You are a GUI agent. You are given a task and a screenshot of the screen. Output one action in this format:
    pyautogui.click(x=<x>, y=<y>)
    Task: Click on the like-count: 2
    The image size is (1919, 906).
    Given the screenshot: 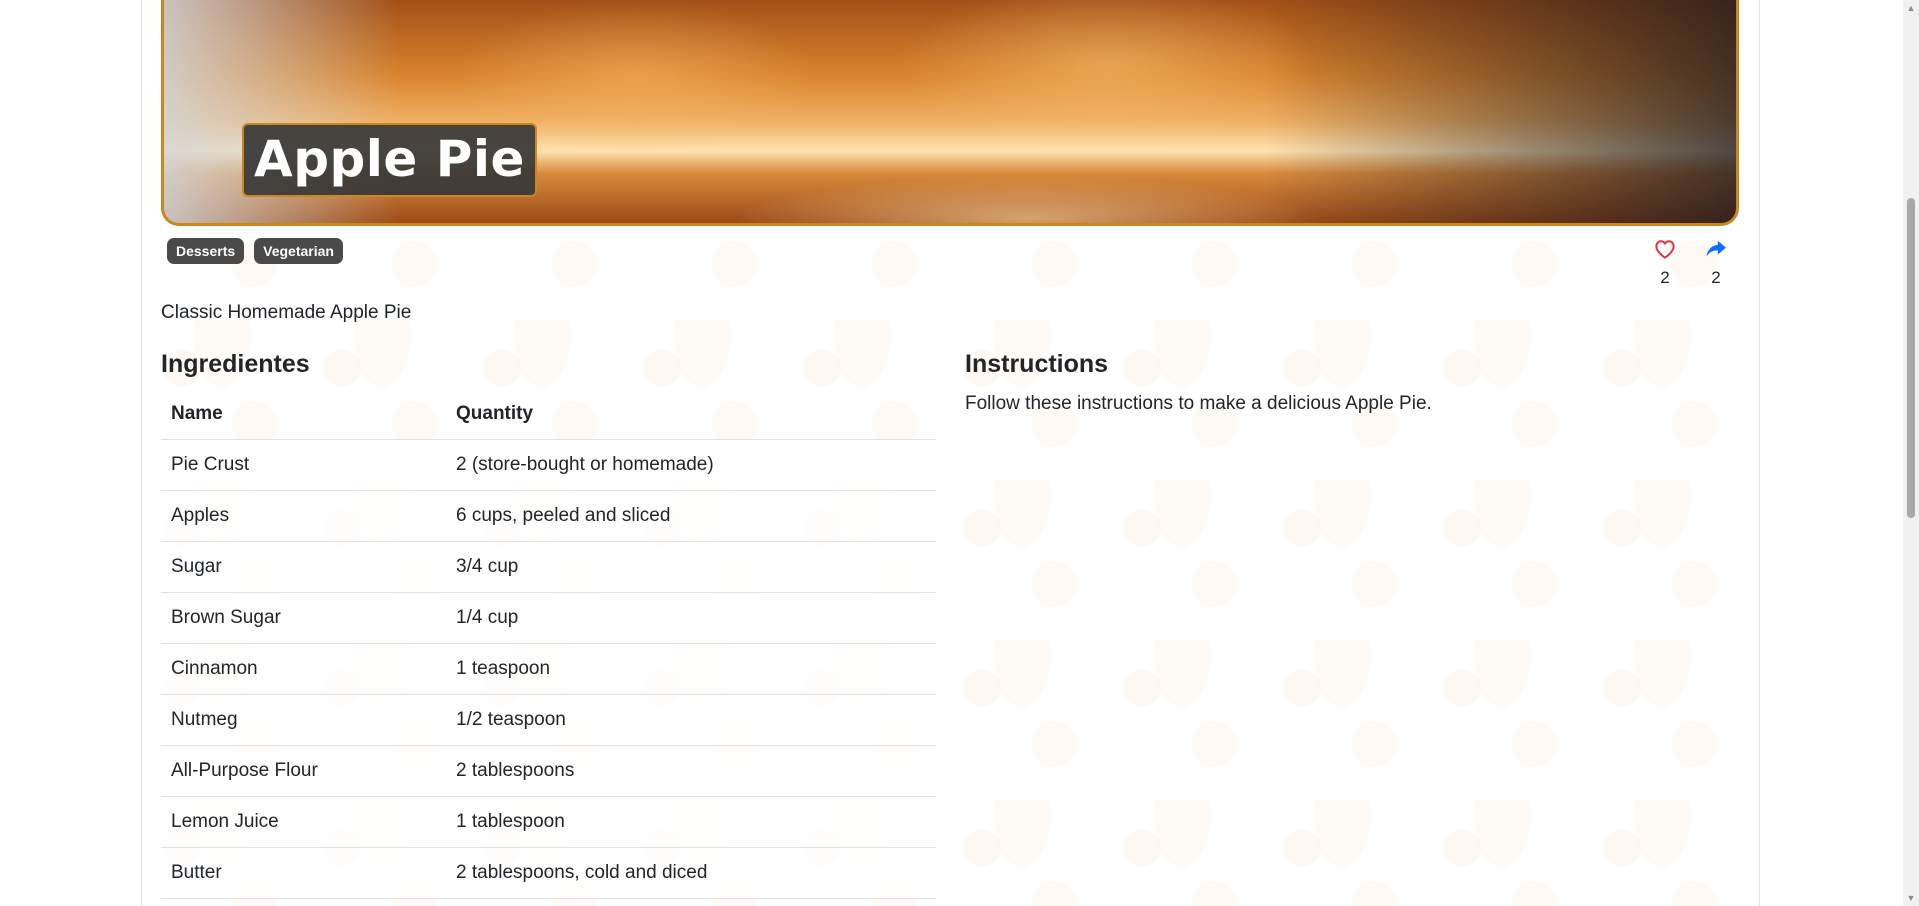 What is the action you would take?
    pyautogui.click(x=1665, y=277)
    